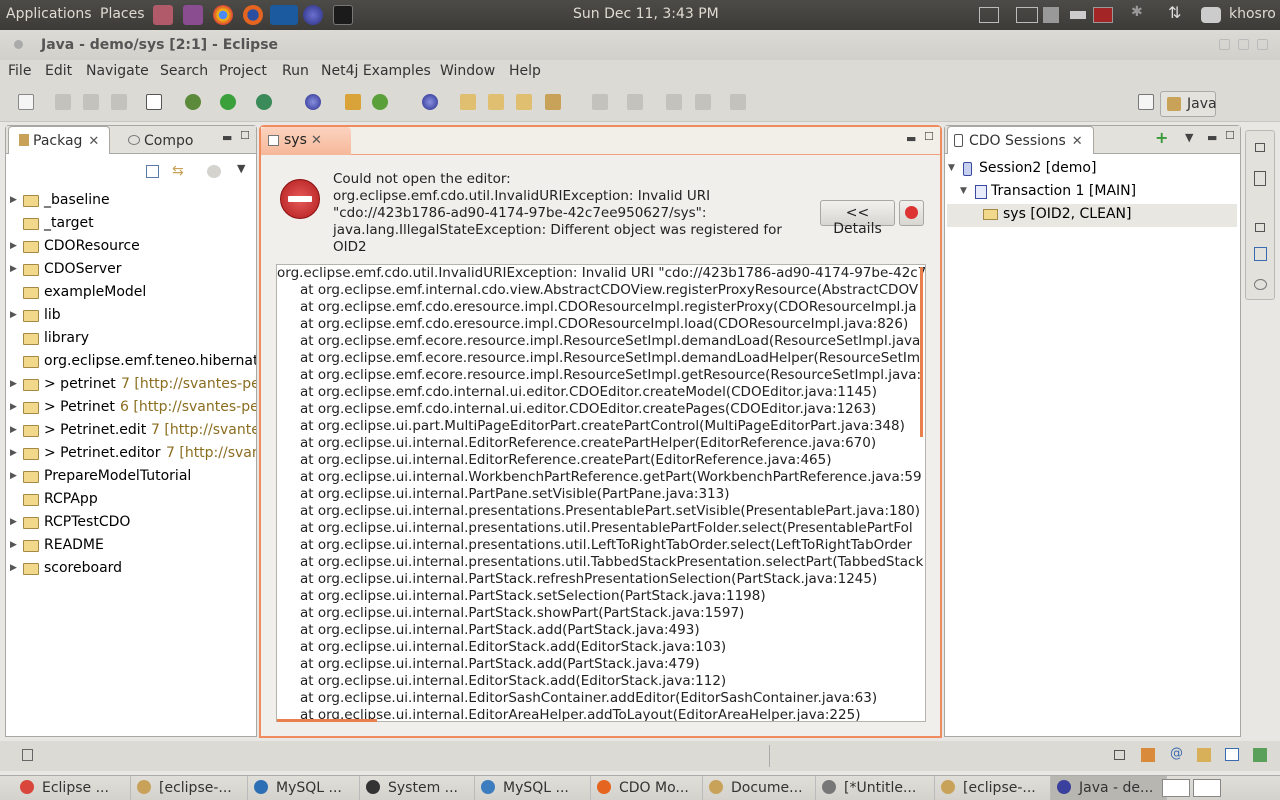 The image size is (1280, 800). I want to click on window-menu-icon, so click(18, 44).